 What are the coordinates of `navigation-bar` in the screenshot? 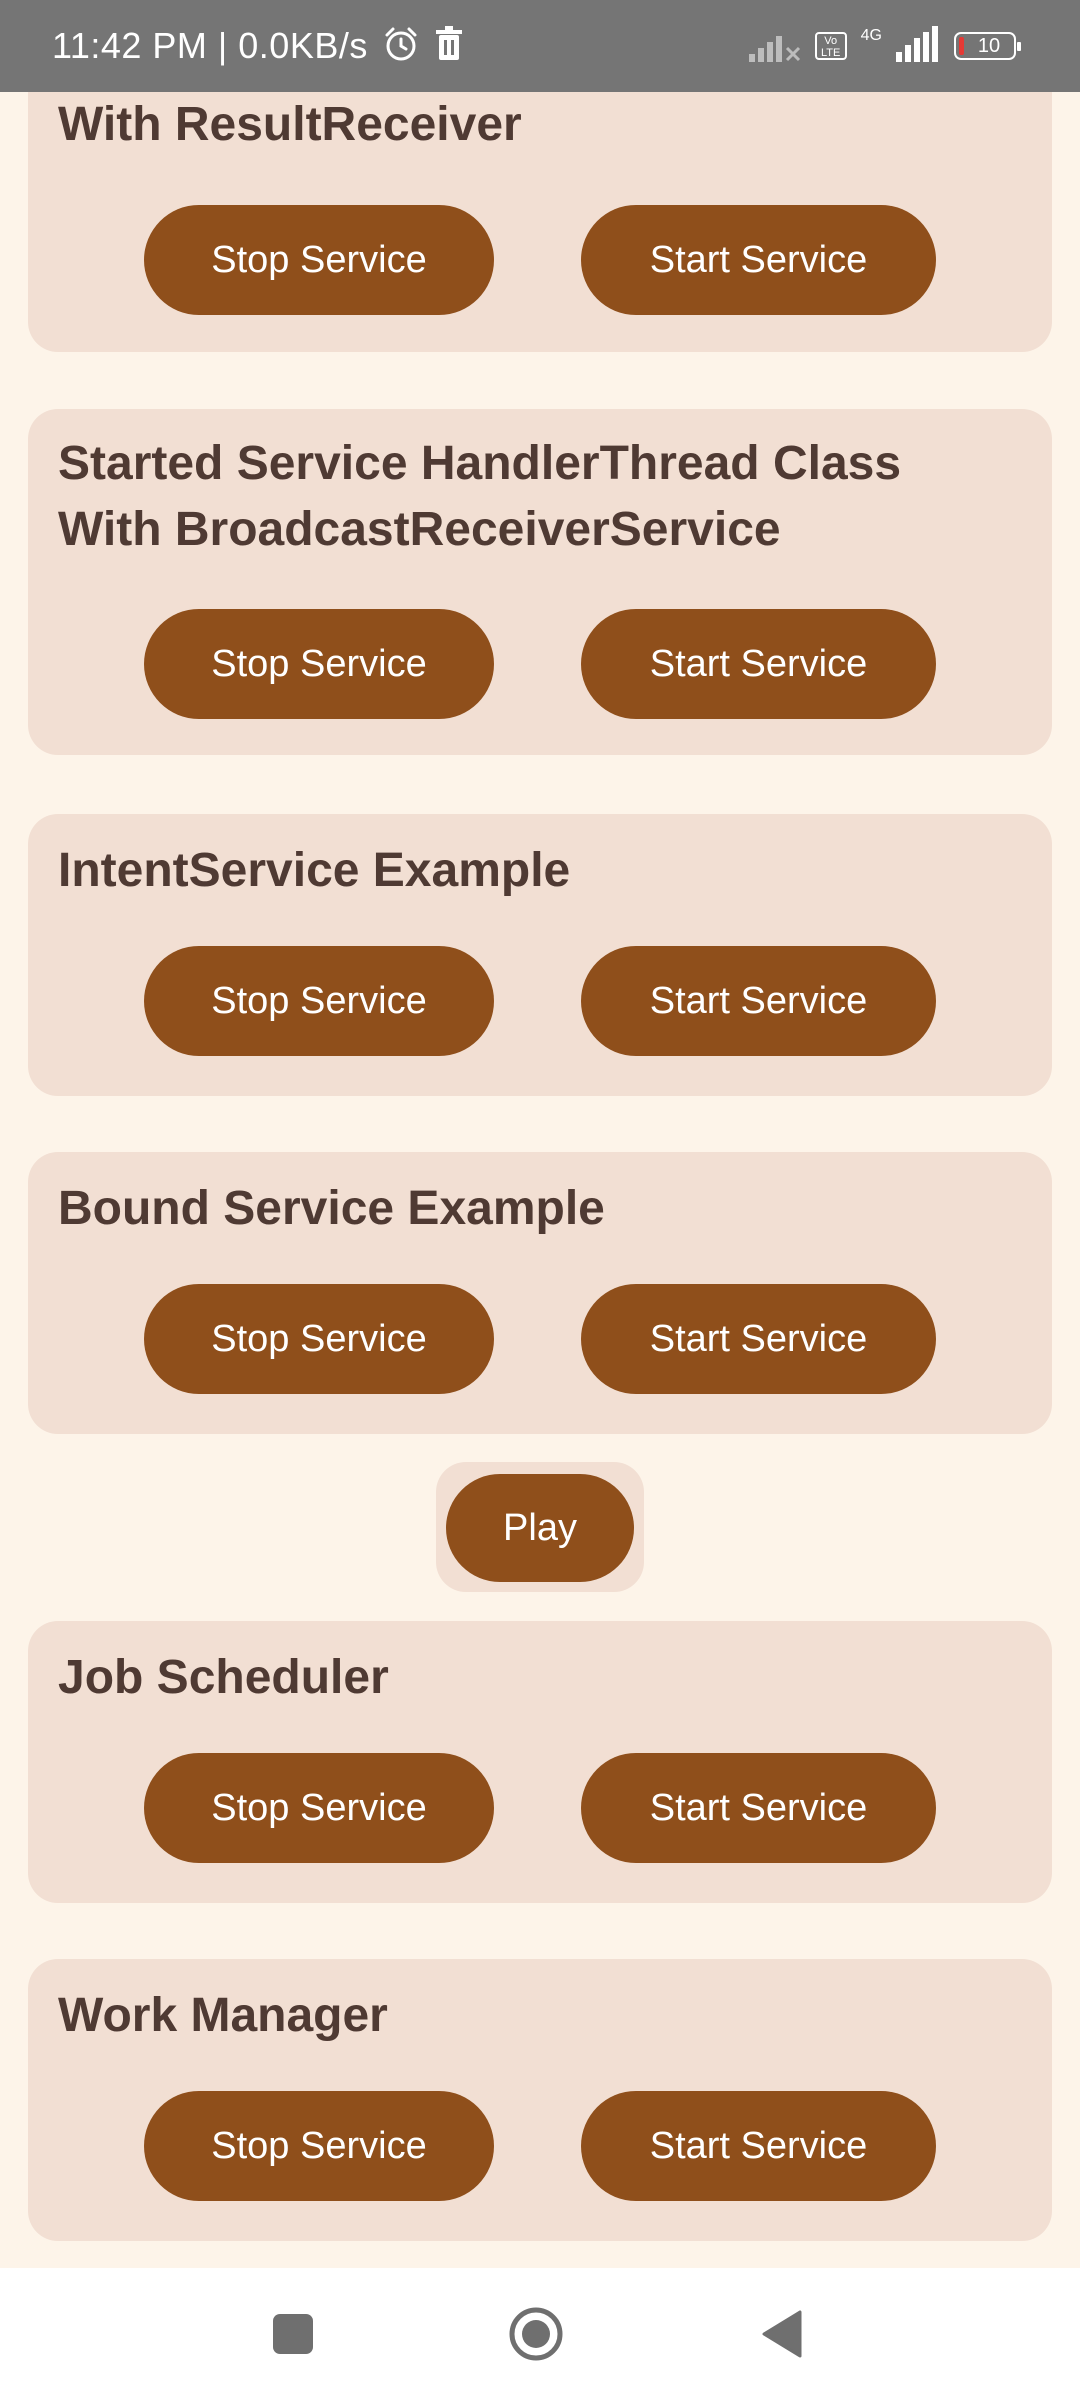 It's located at (540, 2334).